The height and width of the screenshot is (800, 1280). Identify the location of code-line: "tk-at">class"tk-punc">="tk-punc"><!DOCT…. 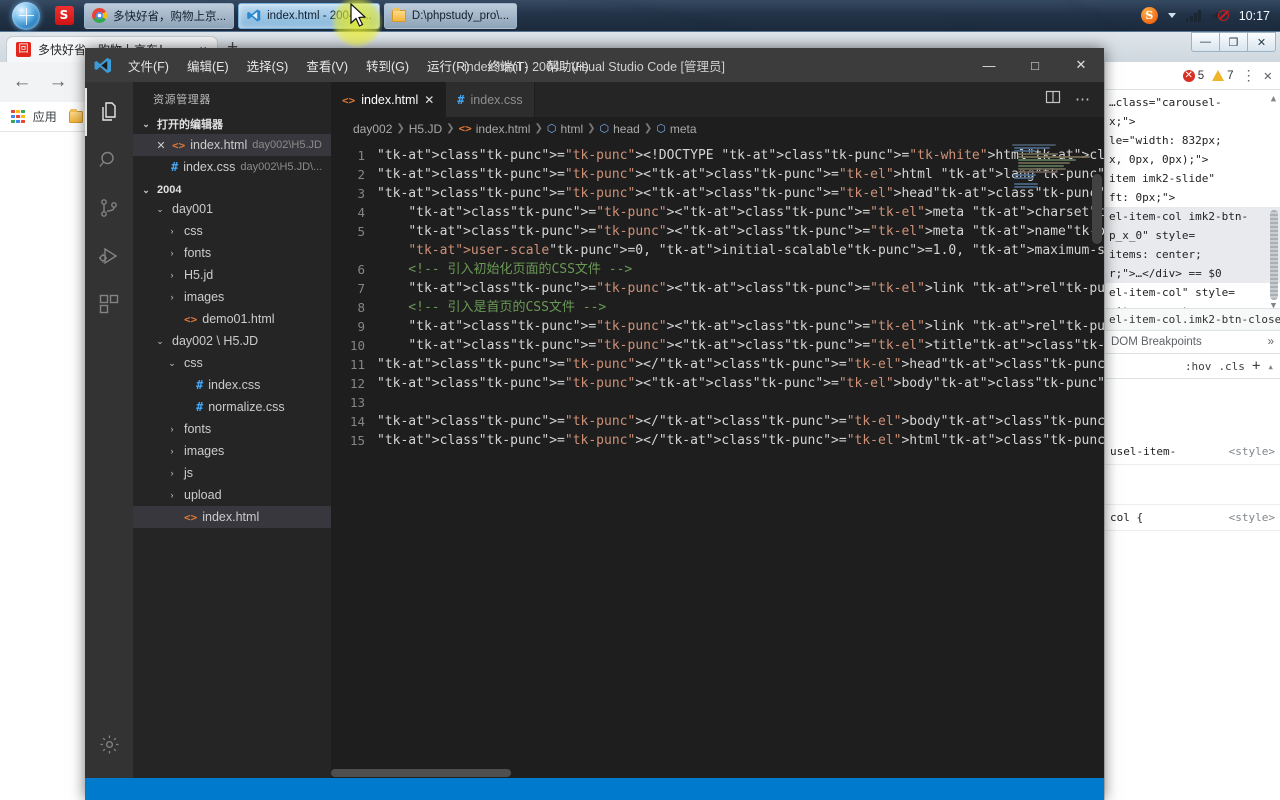
(740, 155).